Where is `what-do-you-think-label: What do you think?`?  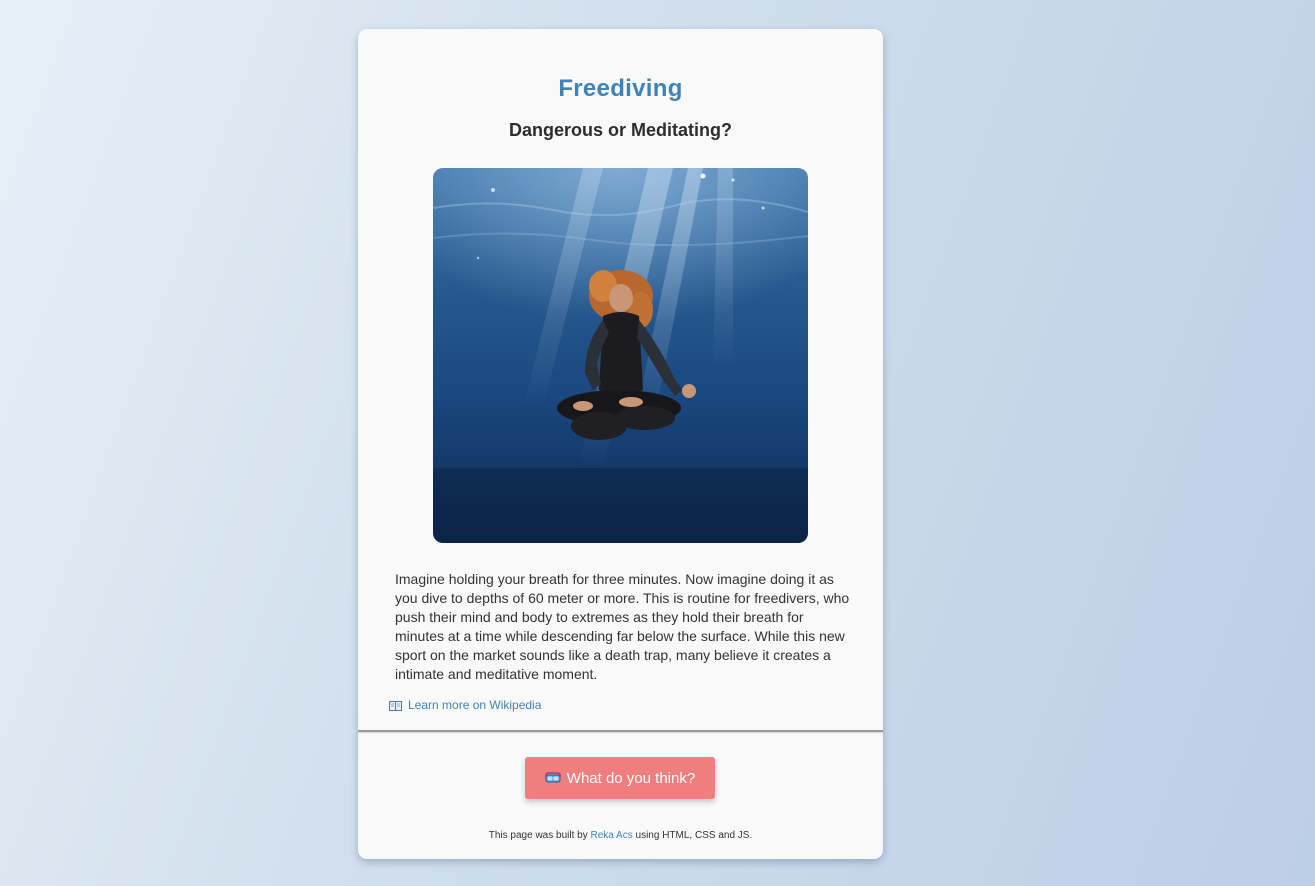
what-do-you-think-label: What do you think? is located at coordinates (631, 778).